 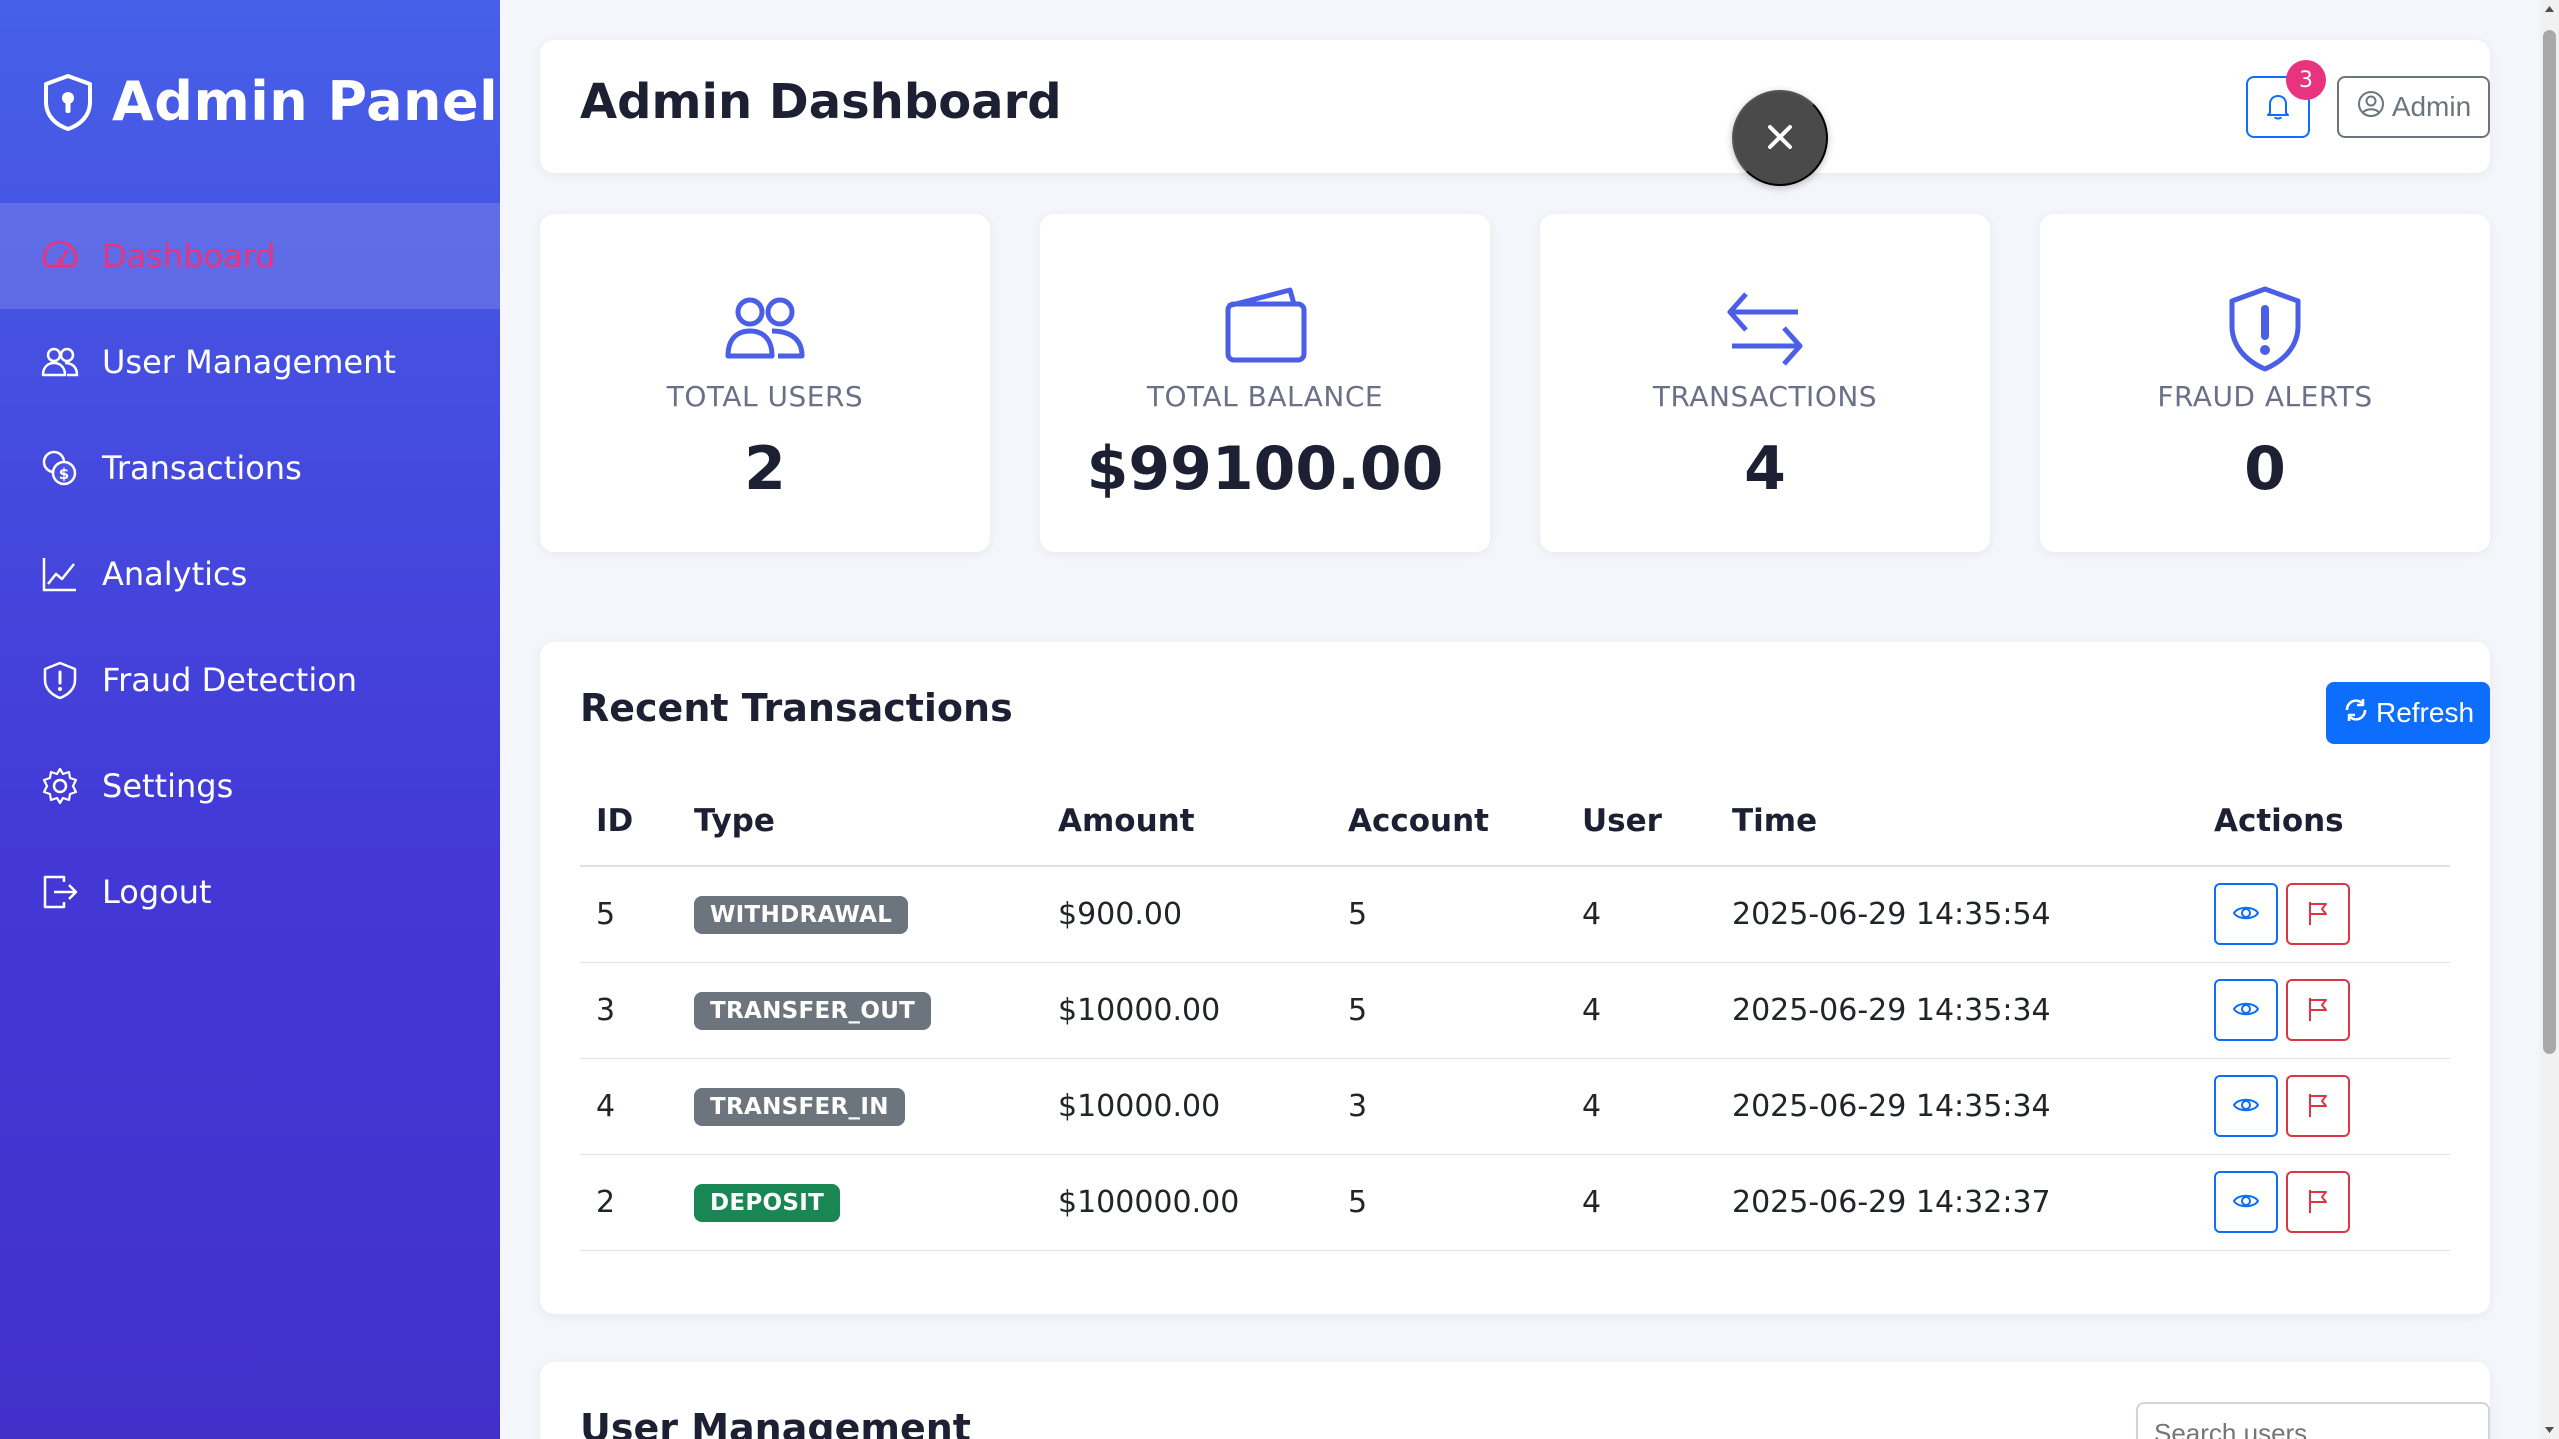 What do you see at coordinates (1449, 821) in the screenshot?
I see `column-header: Account` at bounding box center [1449, 821].